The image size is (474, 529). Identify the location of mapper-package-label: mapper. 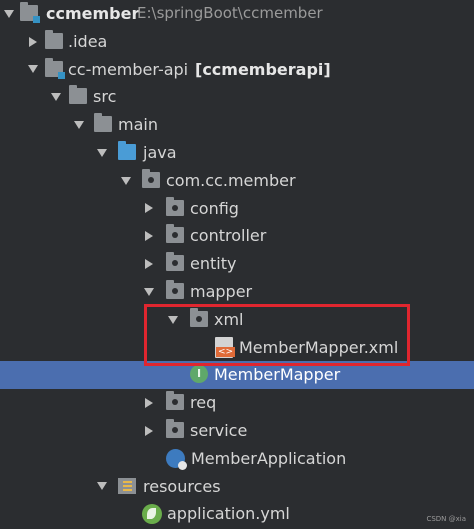
(221, 291).